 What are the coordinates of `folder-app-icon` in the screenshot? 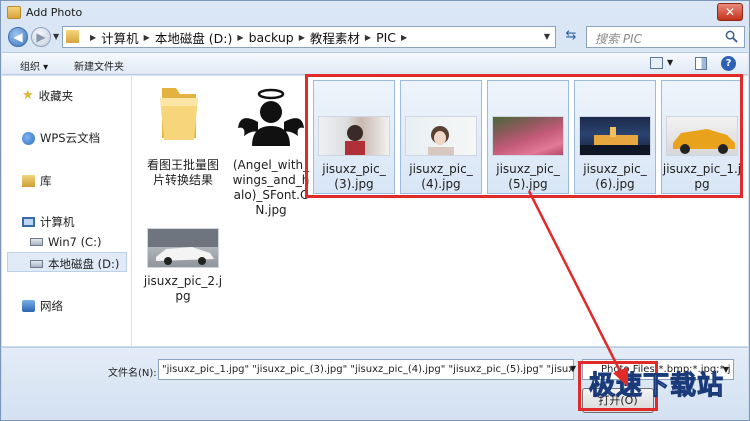 It's located at (14, 12).